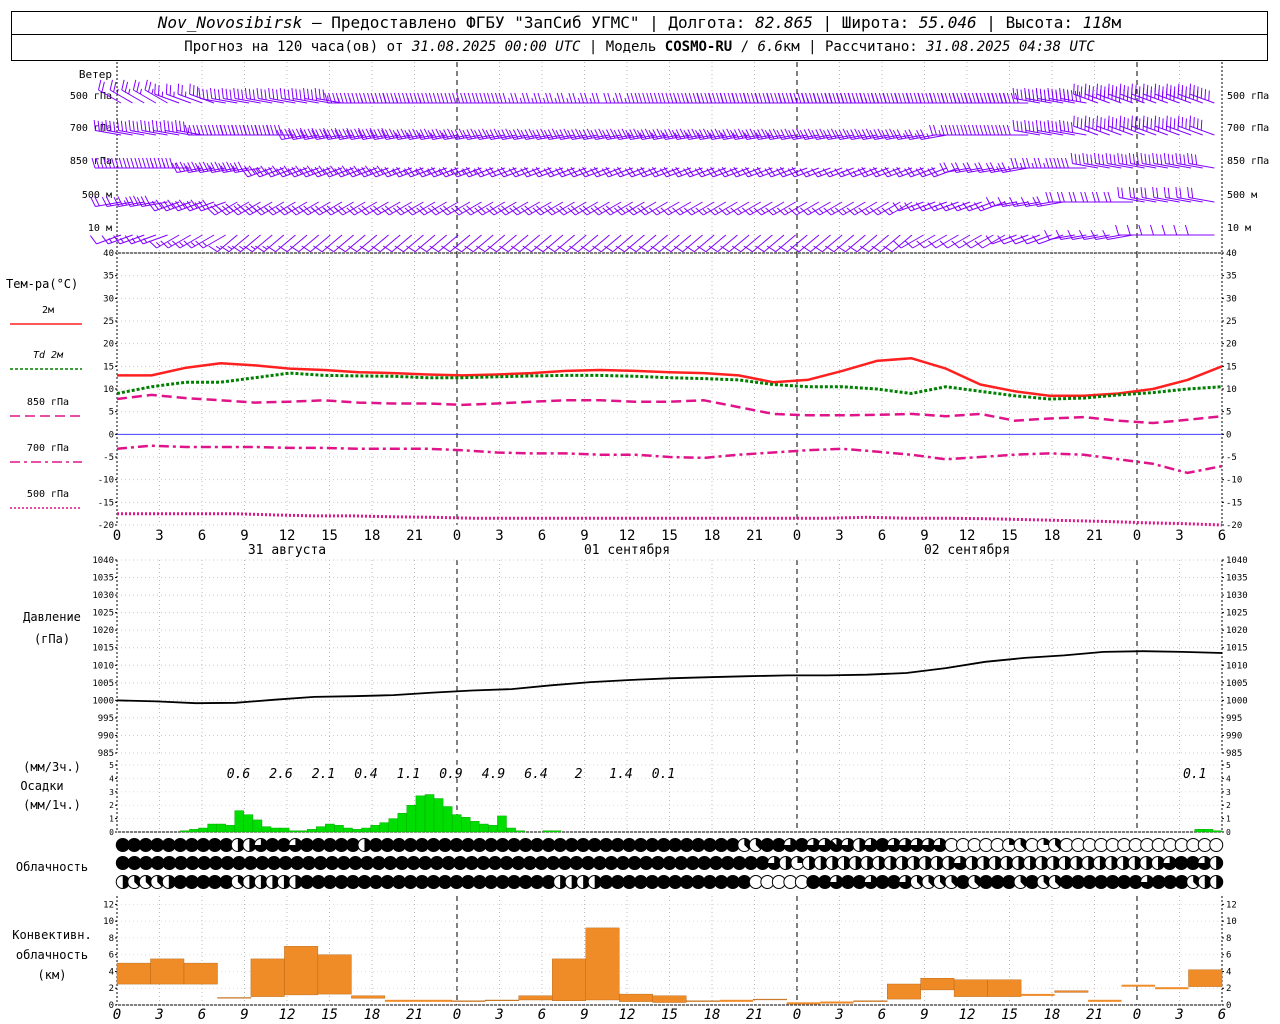 Image resolution: width=1280 pixels, height=1024 pixels. I want to click on pres-ytick-left: 1025, so click(103, 614).